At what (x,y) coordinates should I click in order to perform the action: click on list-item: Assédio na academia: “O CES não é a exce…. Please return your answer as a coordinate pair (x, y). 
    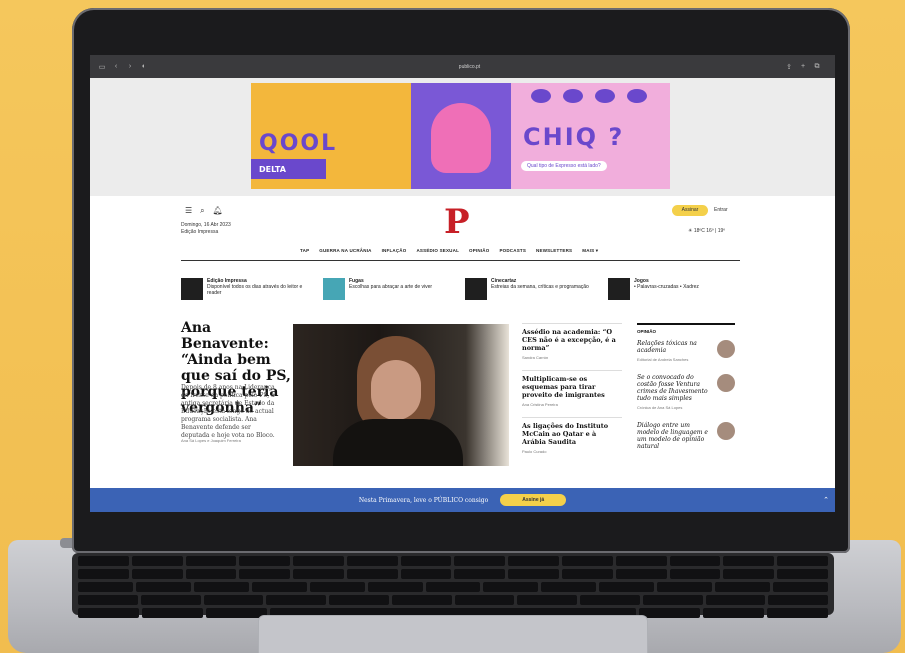
    Looking at the image, I should click on (572, 341).